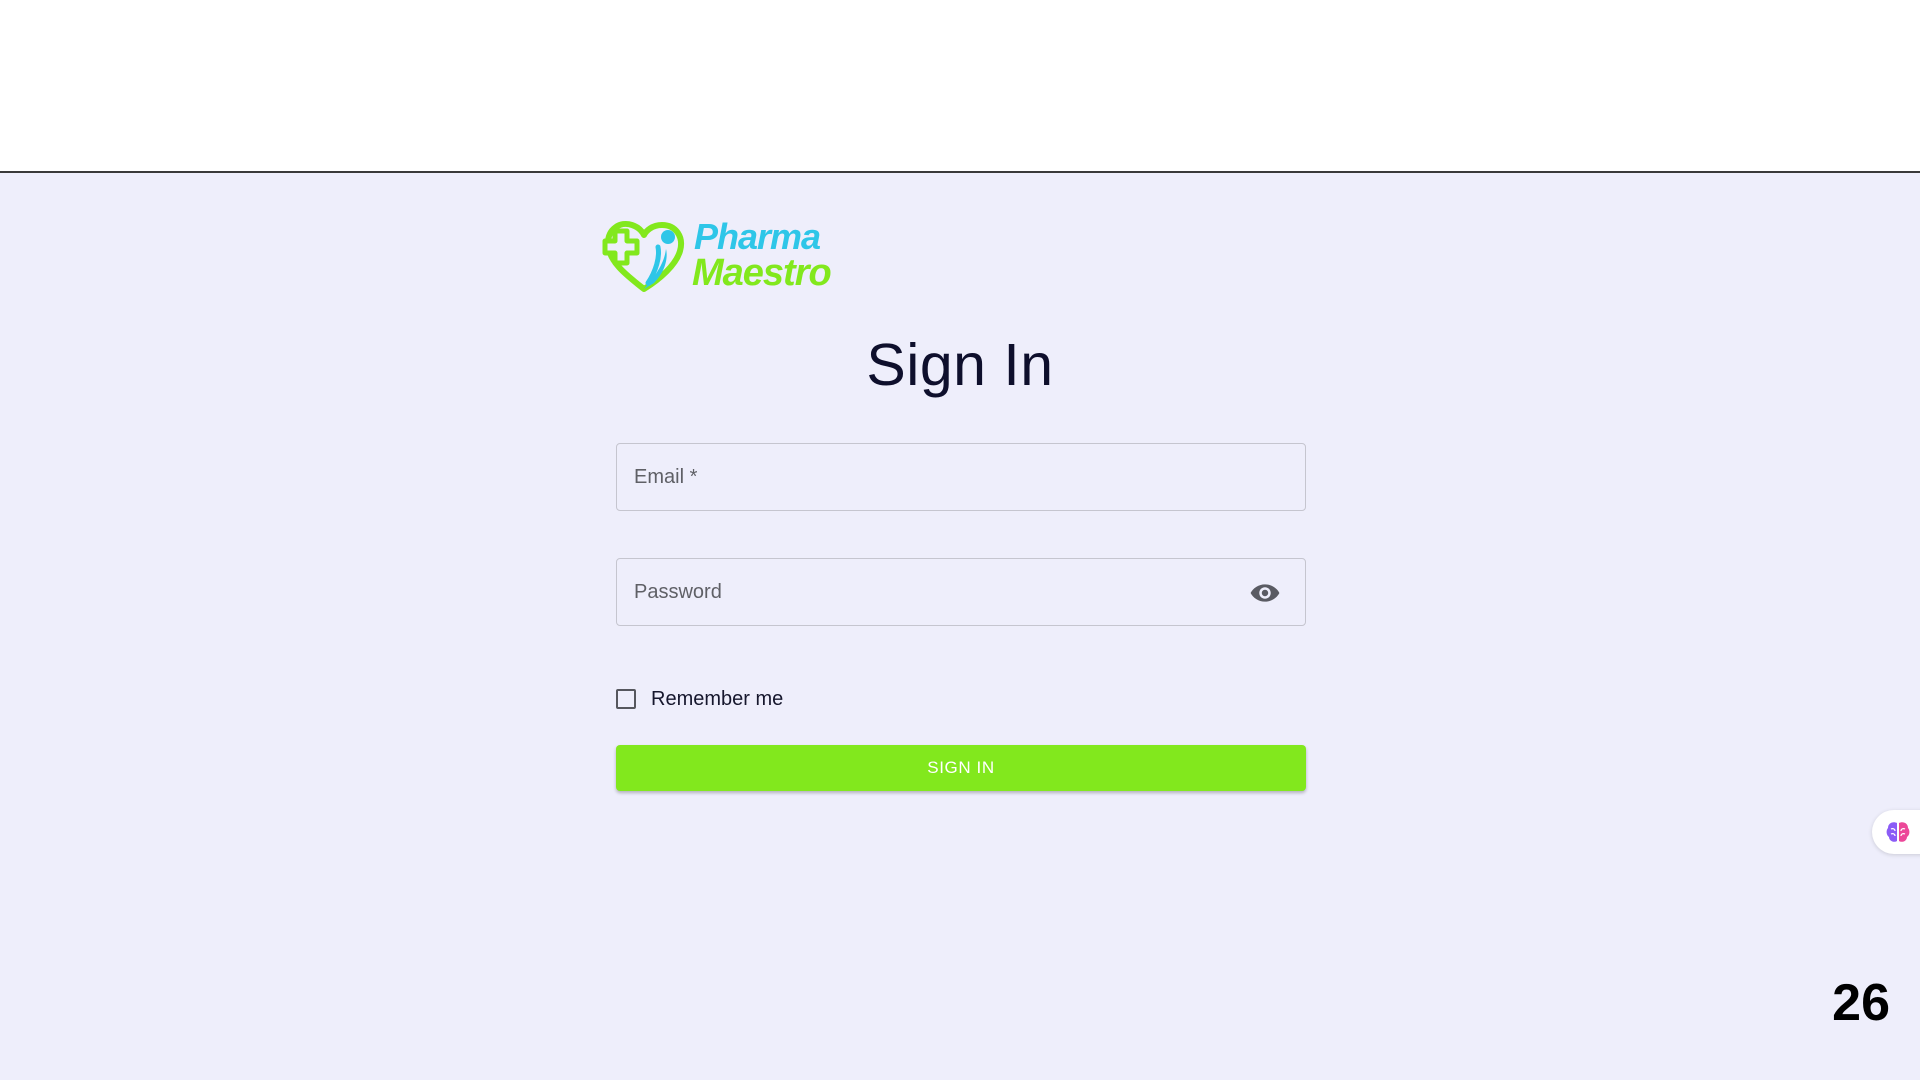 Image resolution: width=1920 pixels, height=1080 pixels. I want to click on password-field-container, so click(961, 592).